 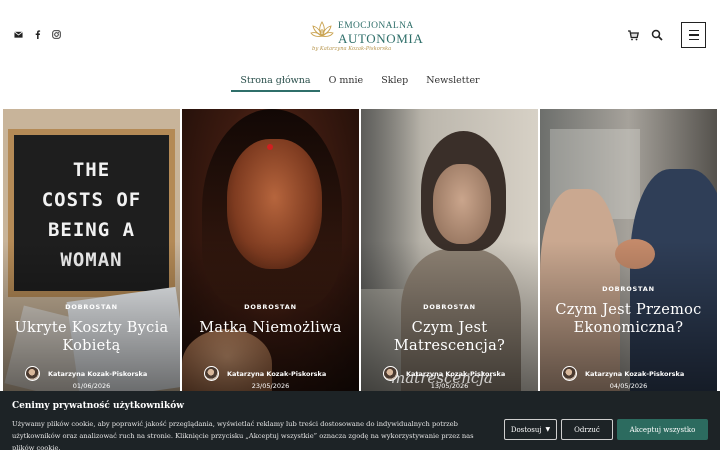 I want to click on header-tools, so click(x=666, y=35).